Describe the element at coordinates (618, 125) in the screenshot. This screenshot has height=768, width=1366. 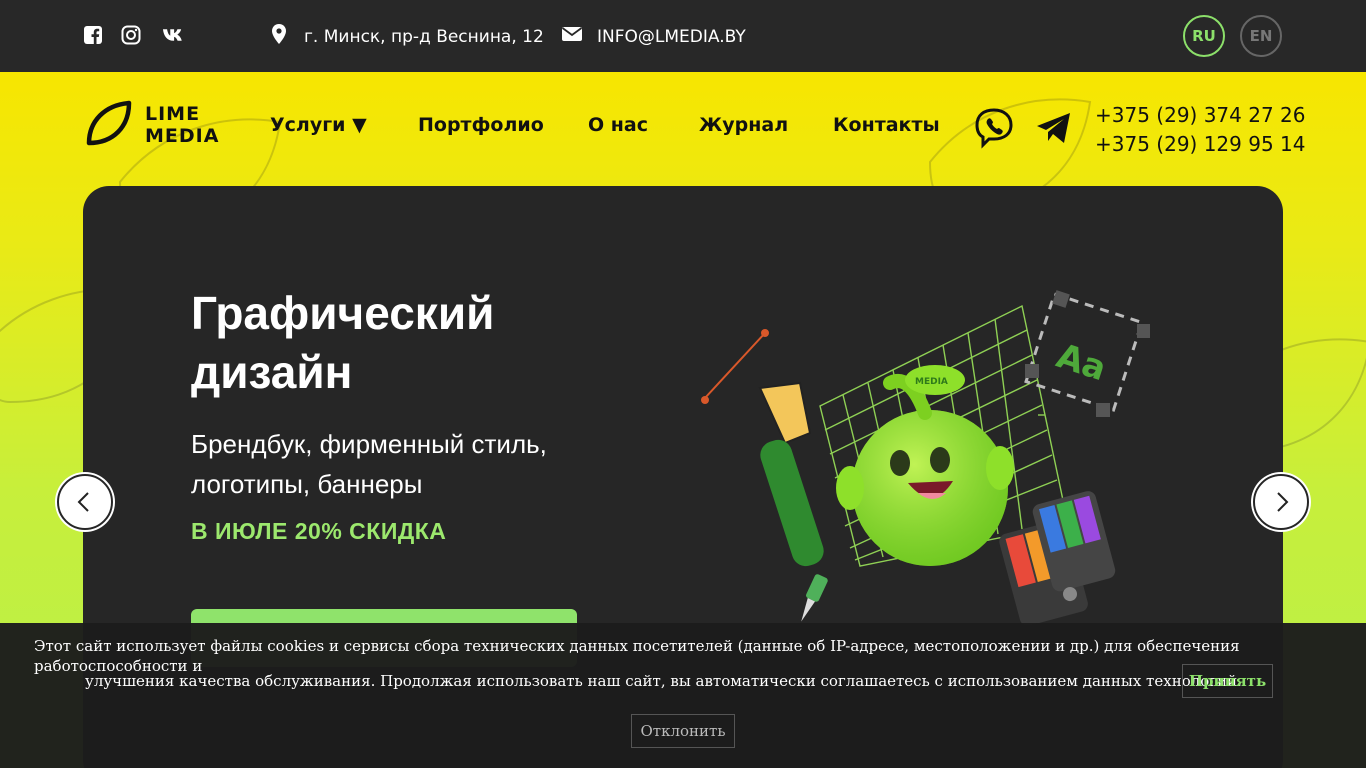
I see `nav-about: О нас` at that location.